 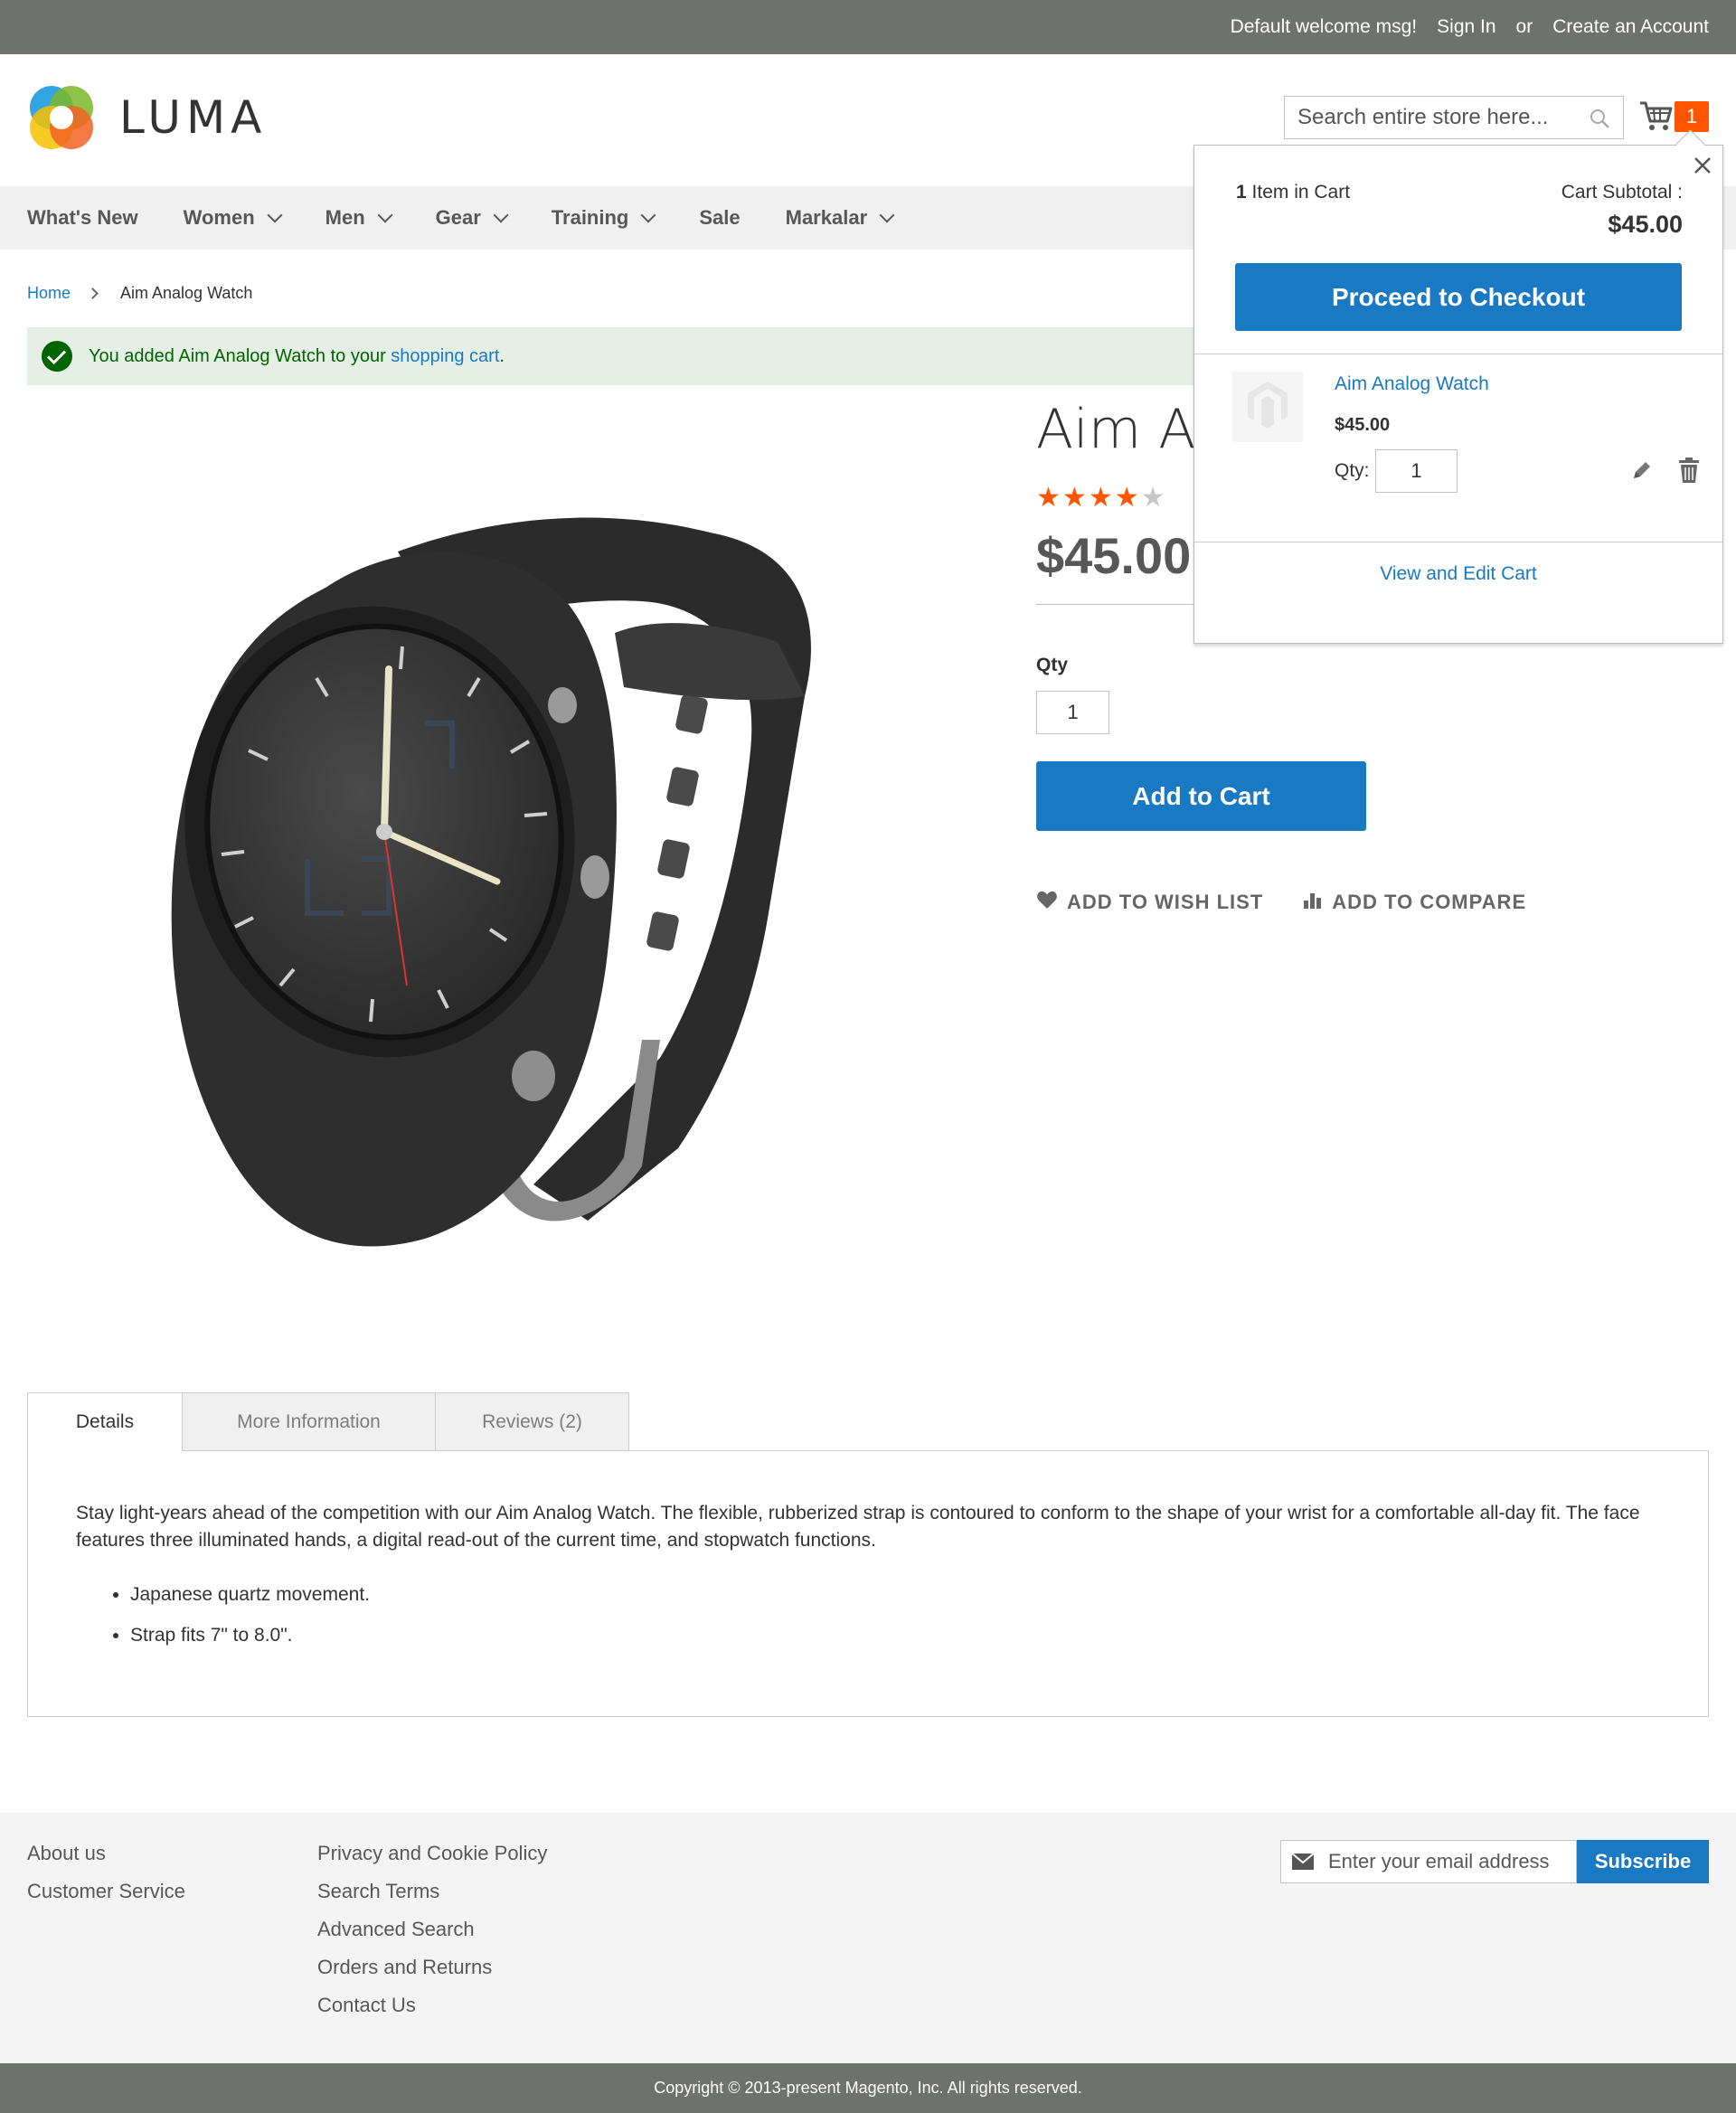 What do you see at coordinates (1047, 902) in the screenshot?
I see `heart-icon` at bounding box center [1047, 902].